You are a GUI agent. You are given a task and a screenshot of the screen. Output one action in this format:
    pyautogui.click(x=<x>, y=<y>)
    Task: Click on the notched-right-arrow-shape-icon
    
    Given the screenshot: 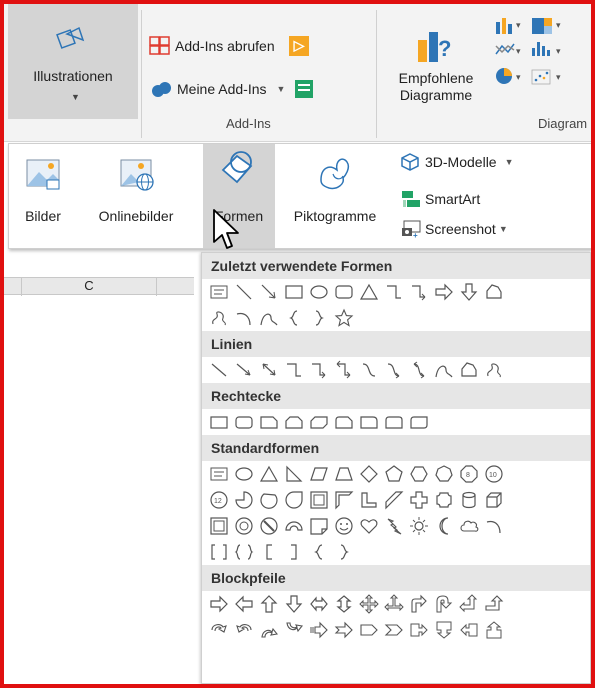 What is the action you would take?
    pyautogui.click(x=344, y=630)
    